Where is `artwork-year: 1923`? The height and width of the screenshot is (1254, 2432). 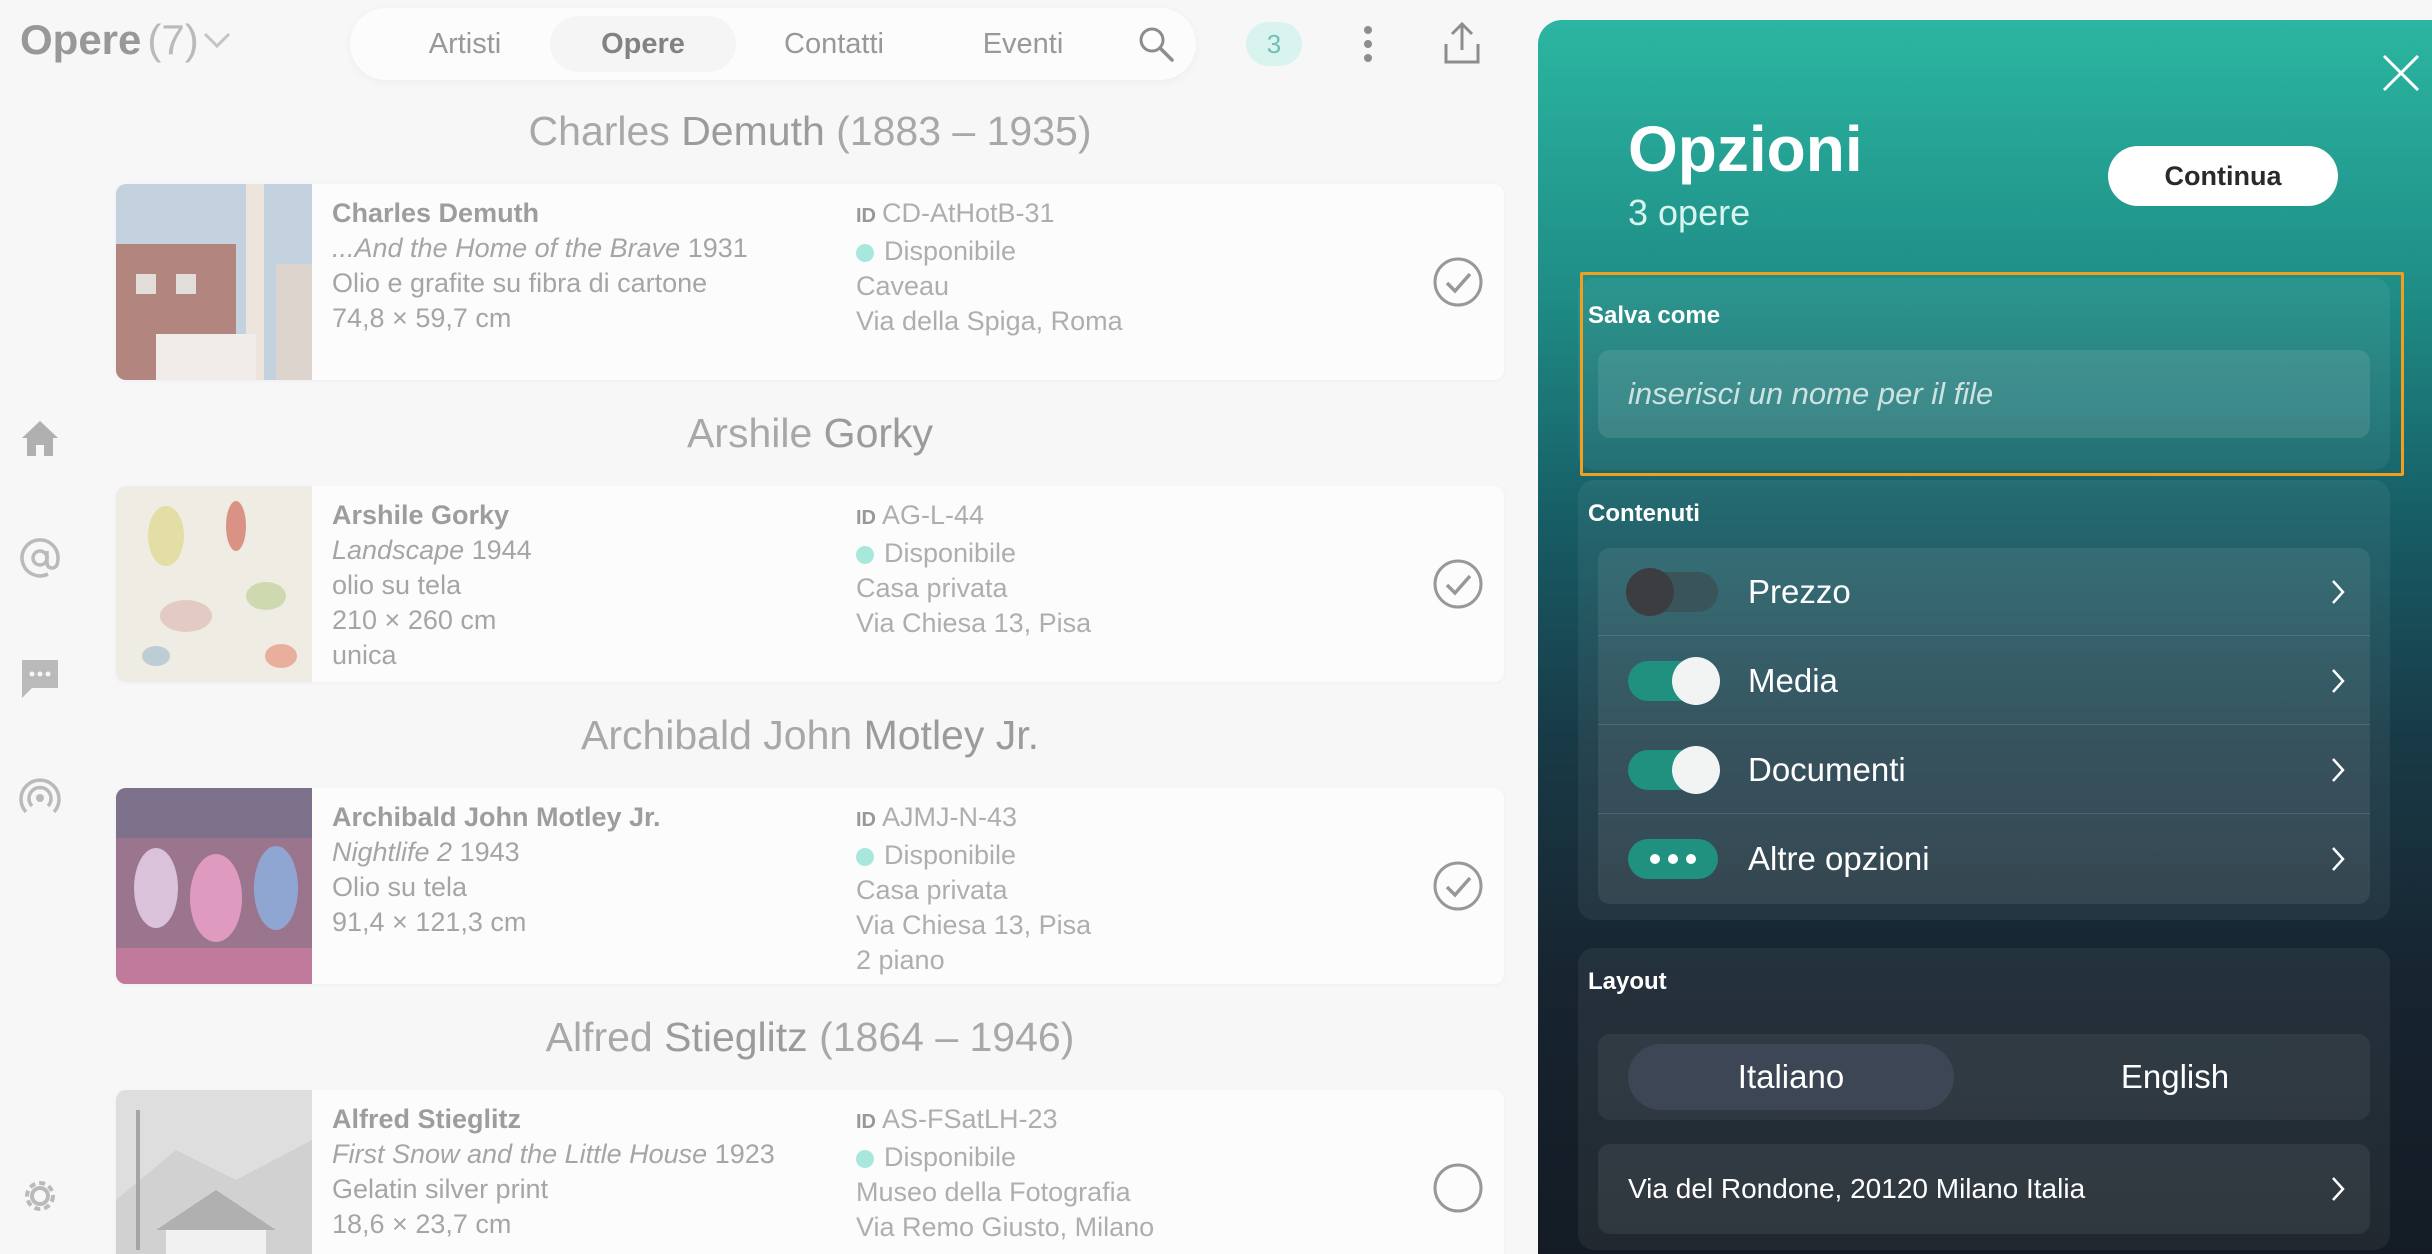
artwork-year: 1923 is located at coordinates (741, 1154).